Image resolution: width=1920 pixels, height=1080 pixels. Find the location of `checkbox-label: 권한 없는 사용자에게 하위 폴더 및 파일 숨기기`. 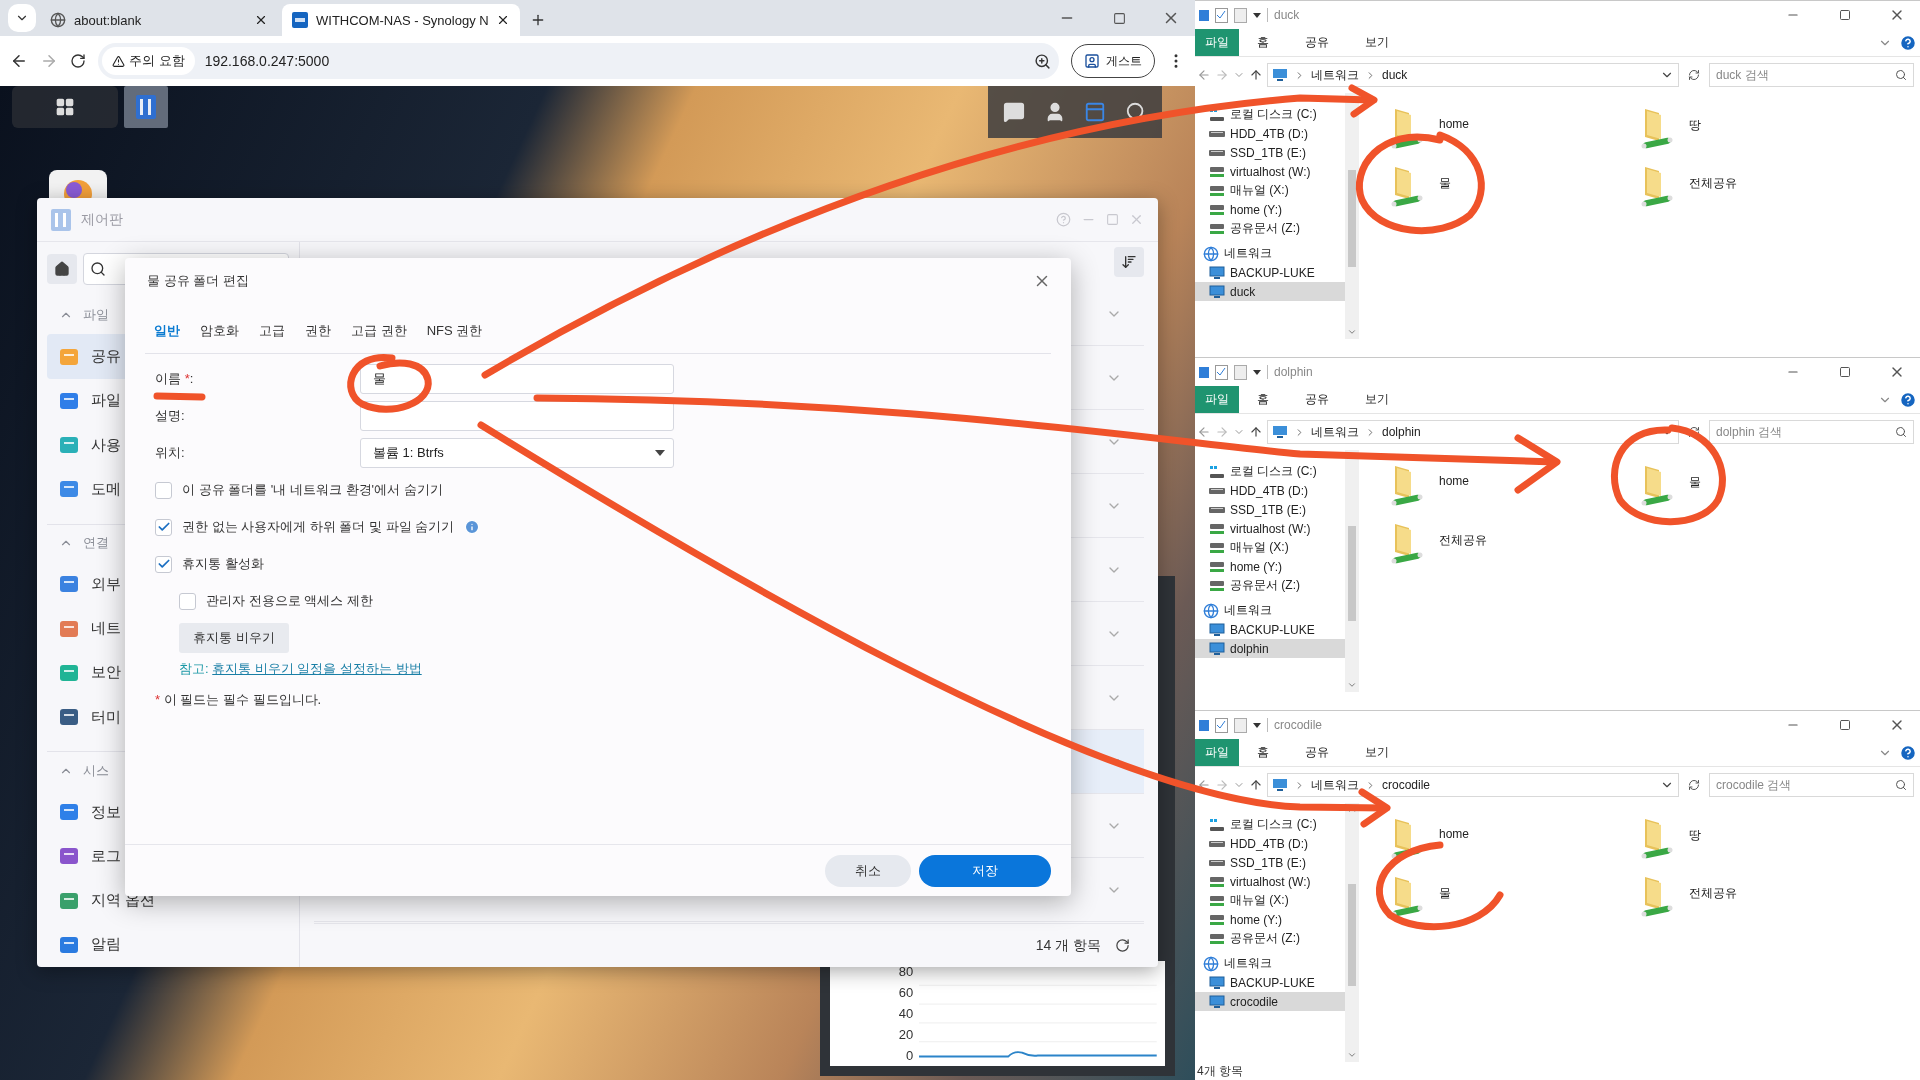

checkbox-label: 권한 없는 사용자에게 하위 폴더 및 파일 숨기기 is located at coordinates (318, 527).